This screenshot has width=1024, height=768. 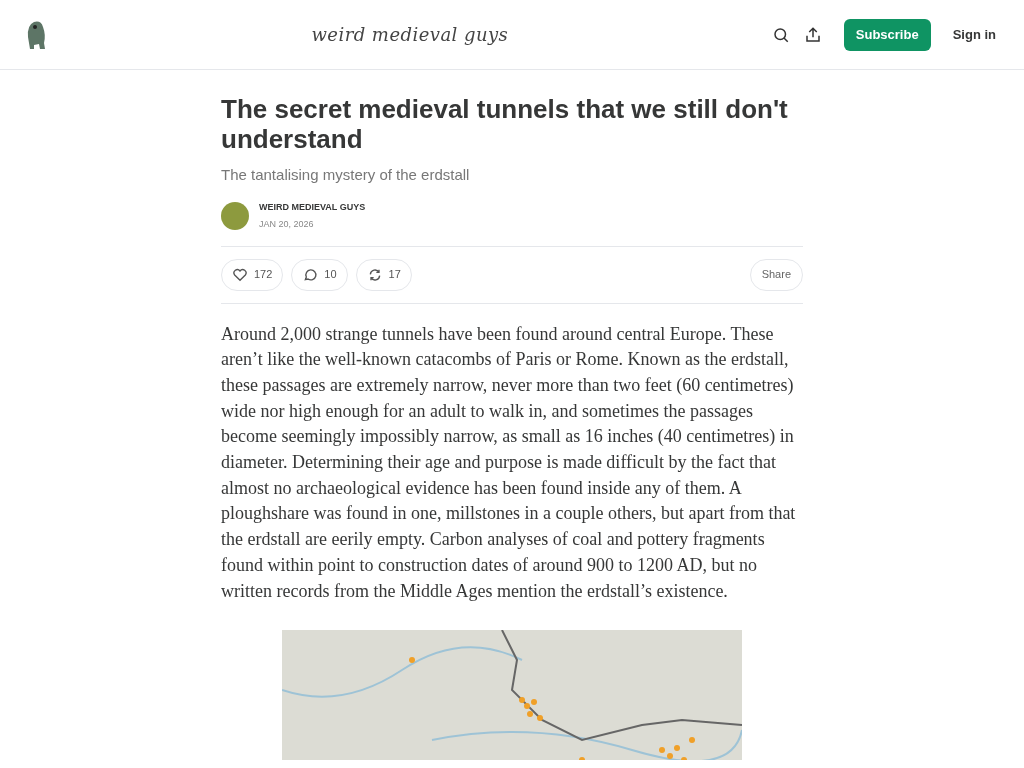 What do you see at coordinates (310, 274) in the screenshot?
I see `speech-bubble-icon` at bounding box center [310, 274].